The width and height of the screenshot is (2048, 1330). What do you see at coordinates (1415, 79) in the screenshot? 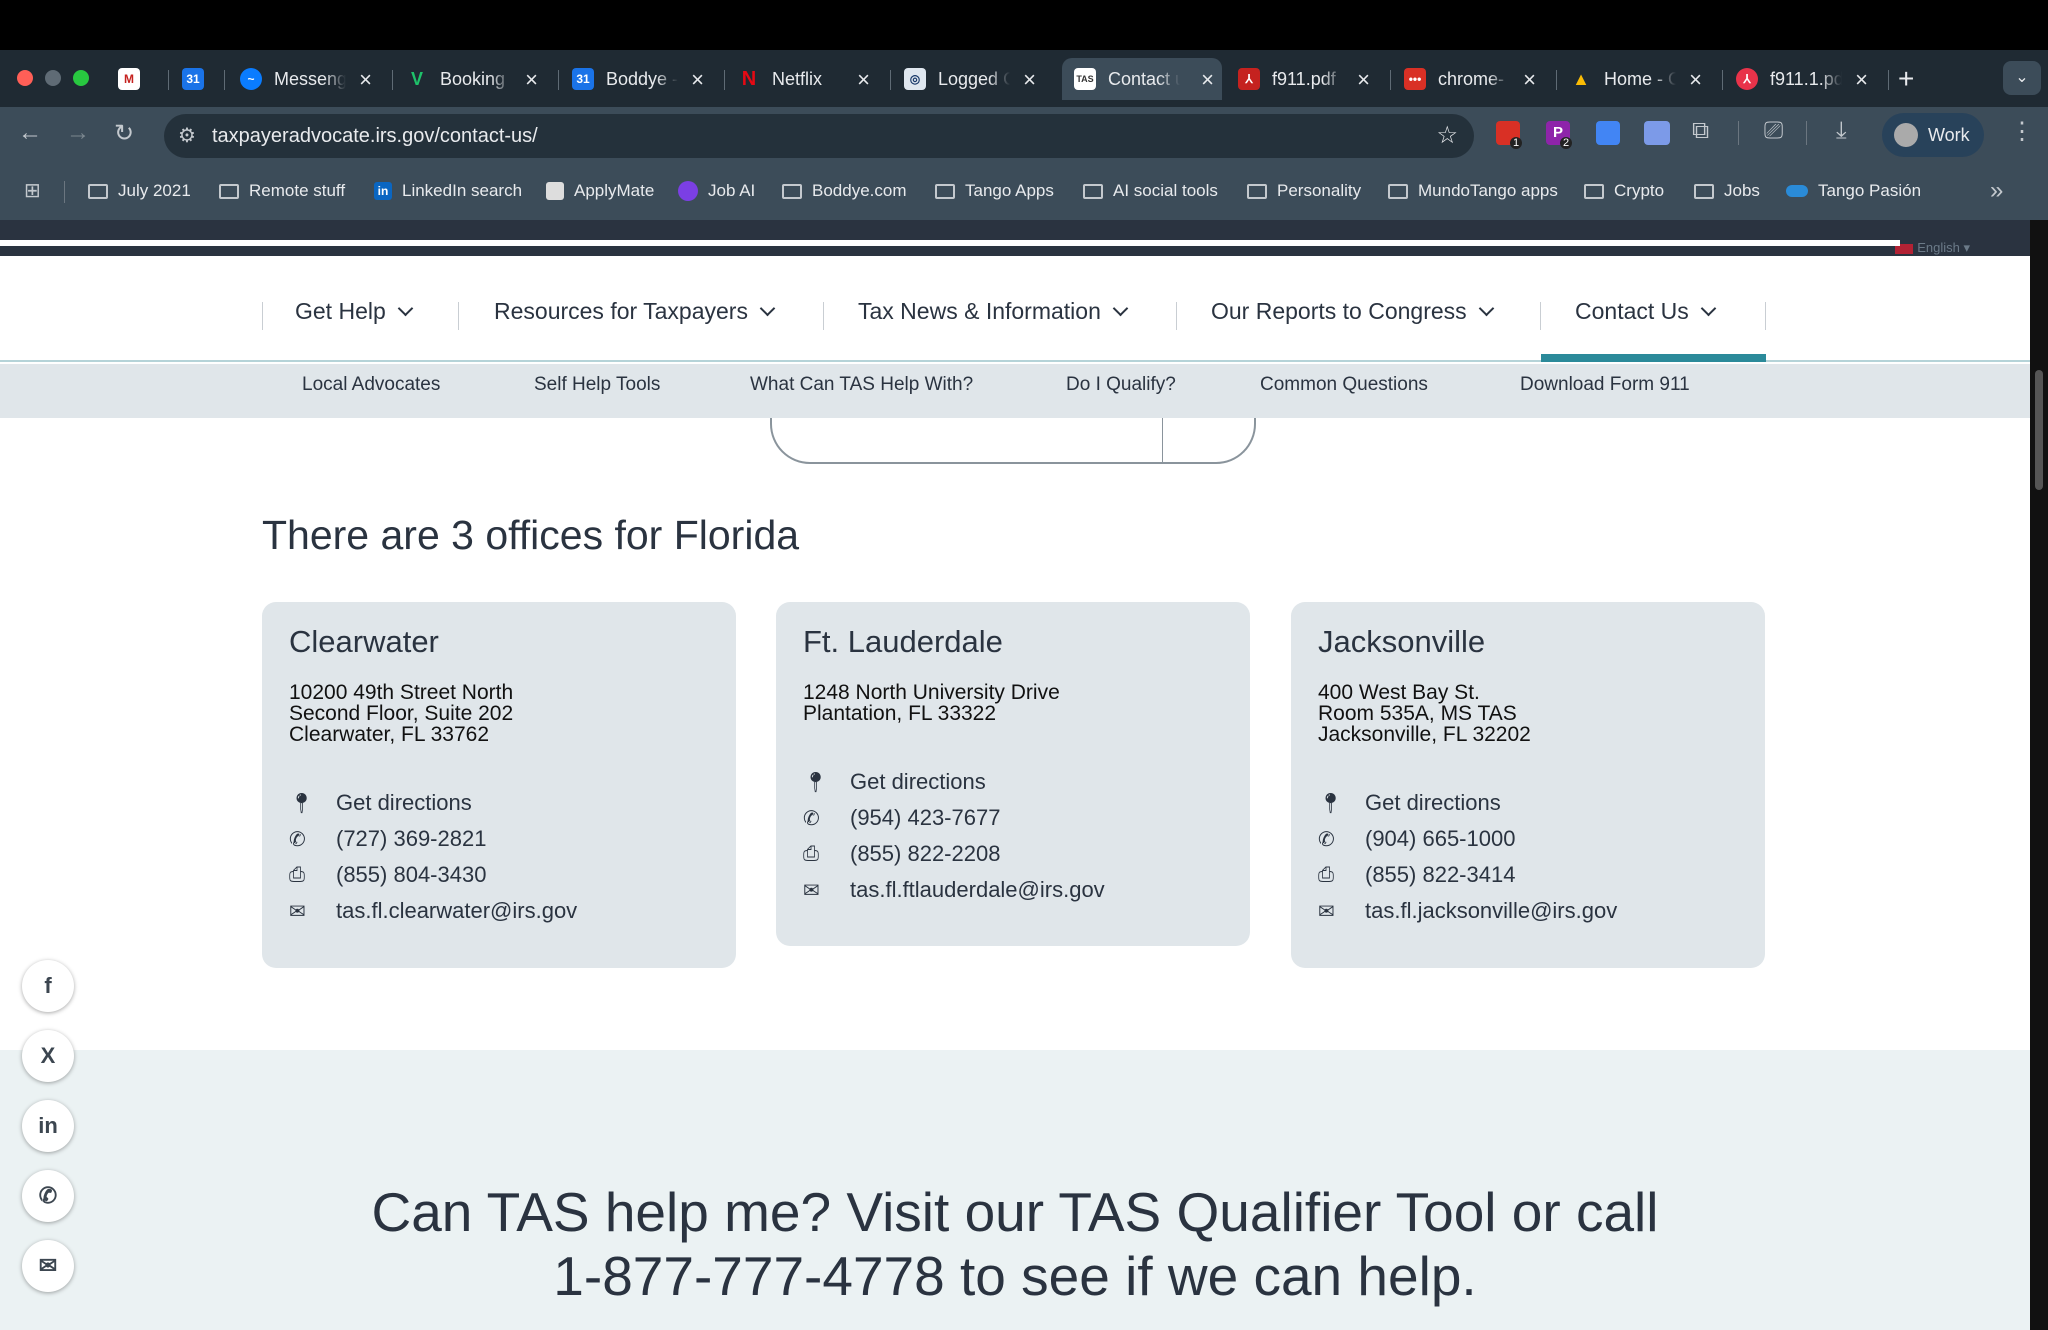
I see `chrome-icon: •••` at bounding box center [1415, 79].